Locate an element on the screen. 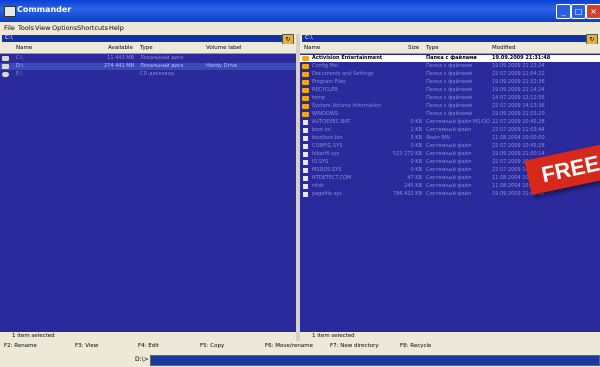 This screenshot has height=367, width=600. drive-row: E:\ CD-дисковод is located at coordinates (148, 74).